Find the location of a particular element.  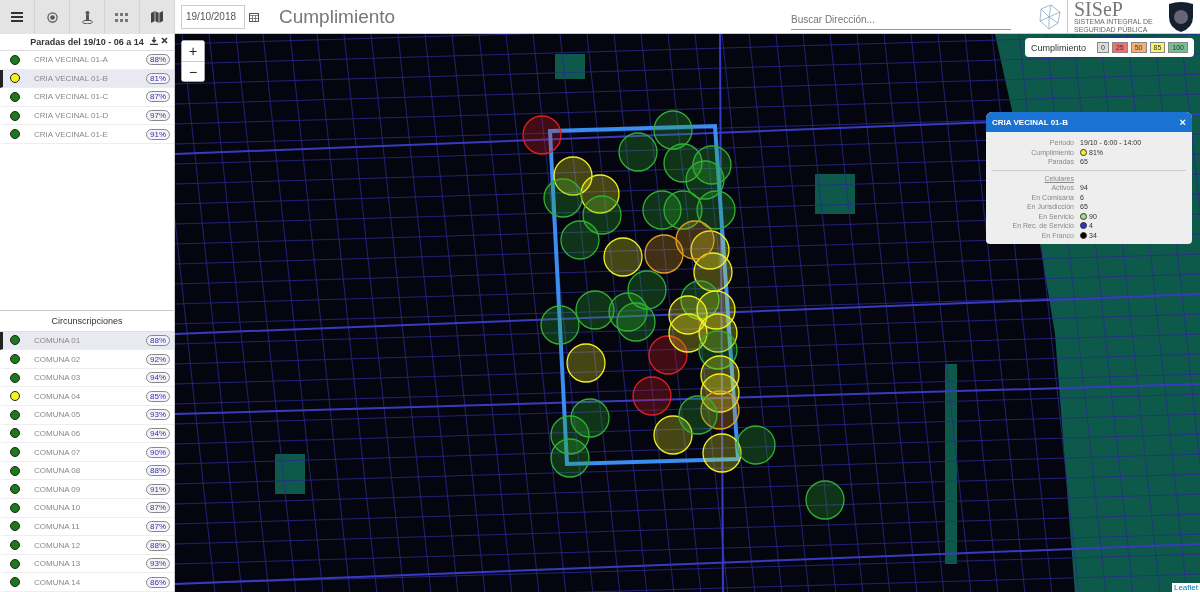

list-item: CRIA VECINAL 01-A 88% is located at coordinates (87, 60).